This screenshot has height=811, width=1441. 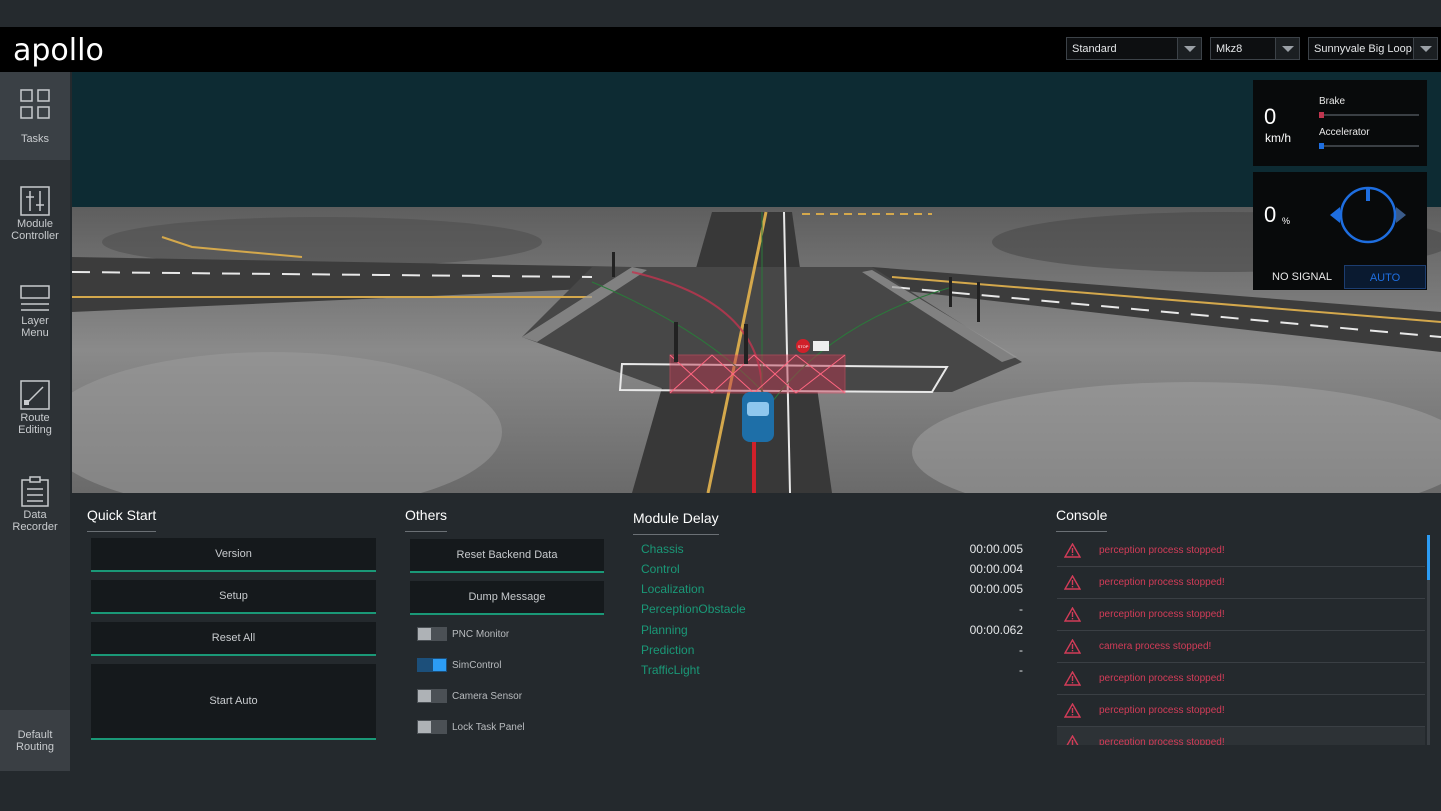 I want to click on sidebar-item-layer-menu: Layer Menu, so click(x=35, y=310).